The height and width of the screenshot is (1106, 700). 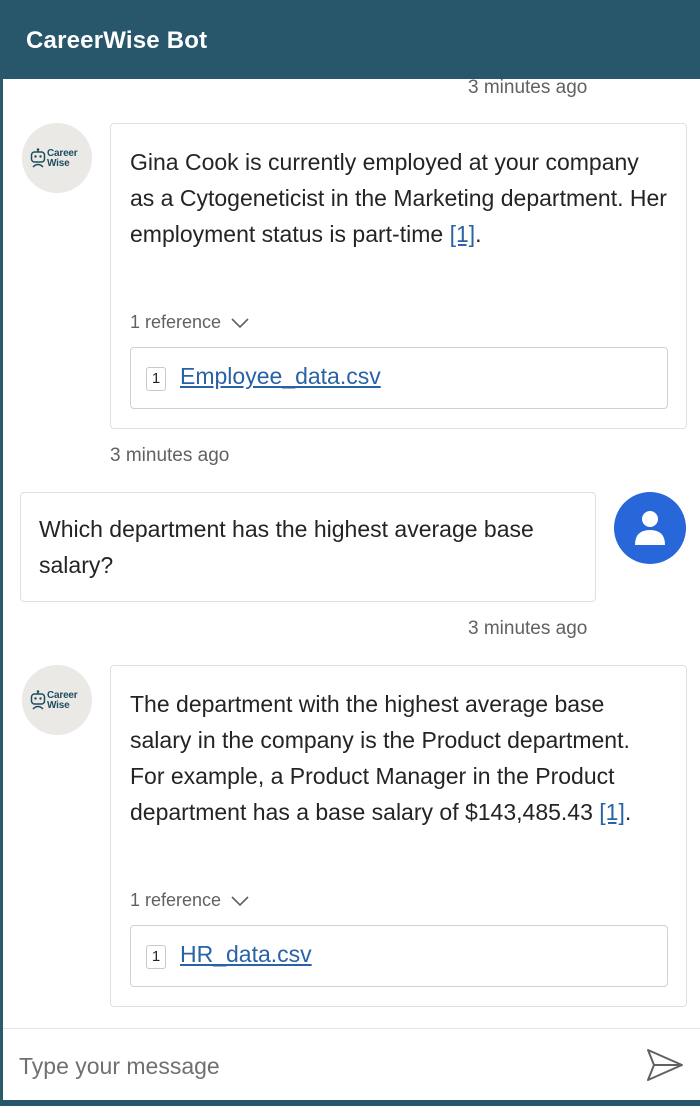 What do you see at coordinates (246, 954) in the screenshot?
I see `reference-link: HR_data.csv` at bounding box center [246, 954].